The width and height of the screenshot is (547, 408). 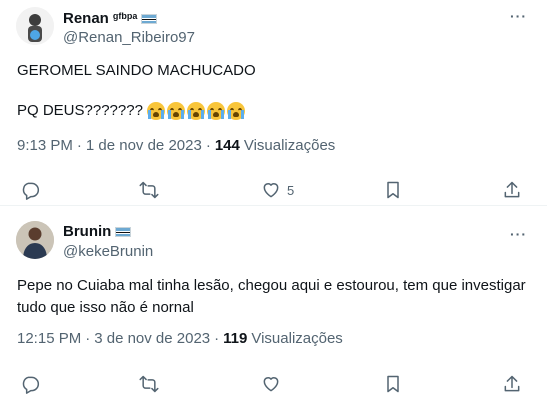 I want to click on author-handle: @Renan_Ribeiro97, so click(x=129, y=37).